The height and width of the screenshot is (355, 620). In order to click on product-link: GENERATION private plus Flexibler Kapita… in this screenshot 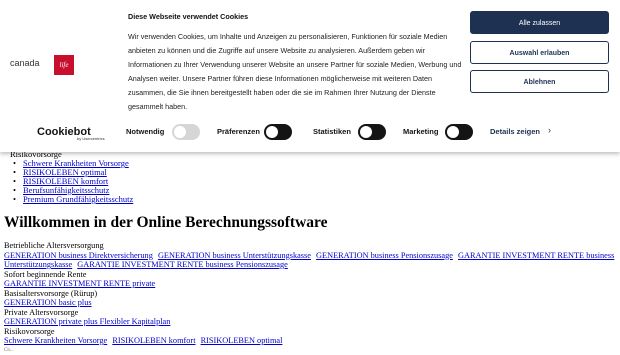, I will do `click(87, 321)`.